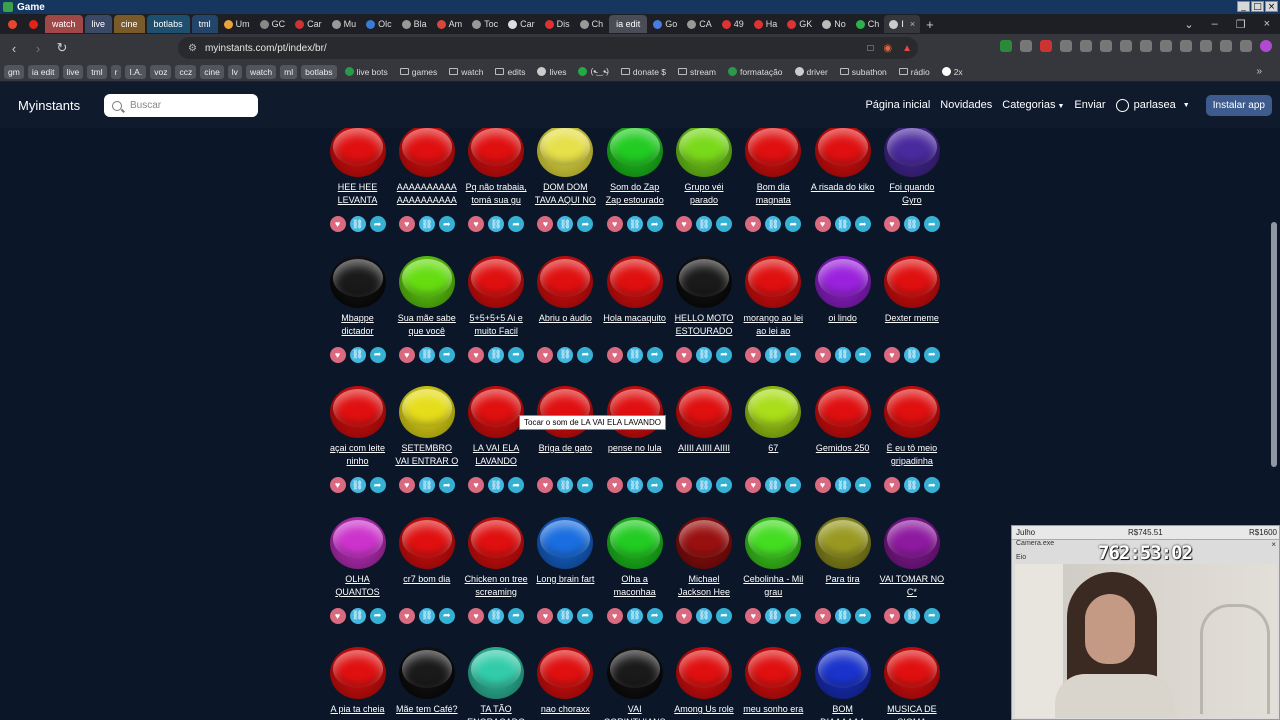 Image resolution: width=1280 pixels, height=720 pixels. What do you see at coordinates (49, 105) in the screenshot?
I see `site-logo: Myinstants` at bounding box center [49, 105].